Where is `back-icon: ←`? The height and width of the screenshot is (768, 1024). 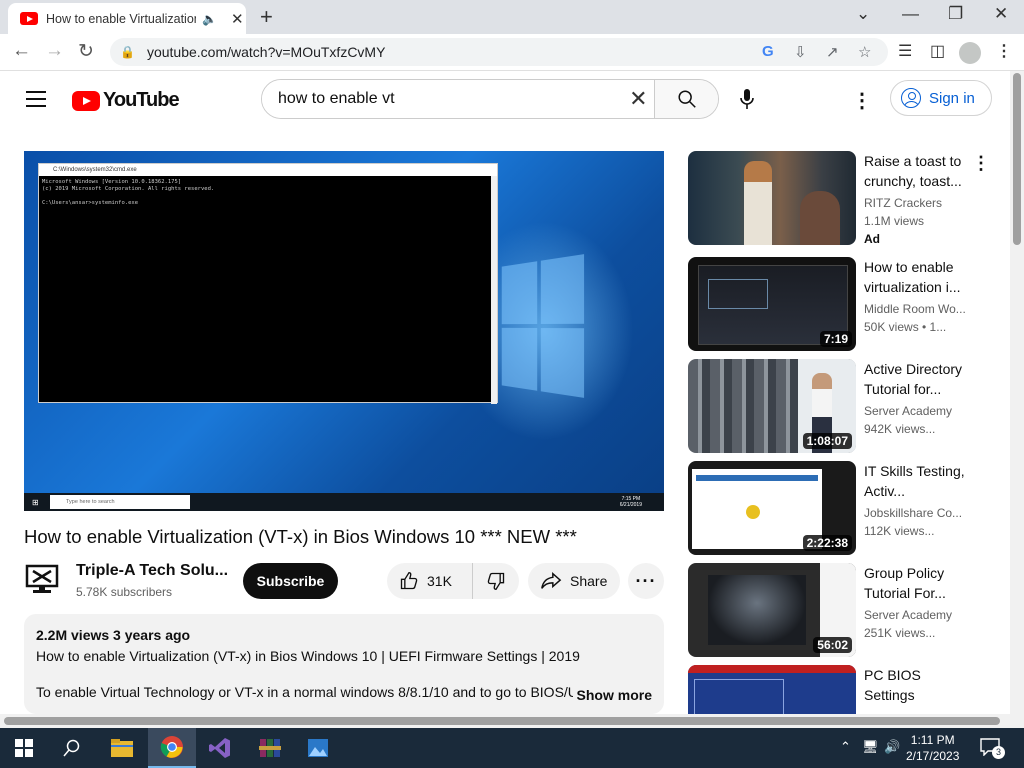 back-icon: ← is located at coordinates (21, 51).